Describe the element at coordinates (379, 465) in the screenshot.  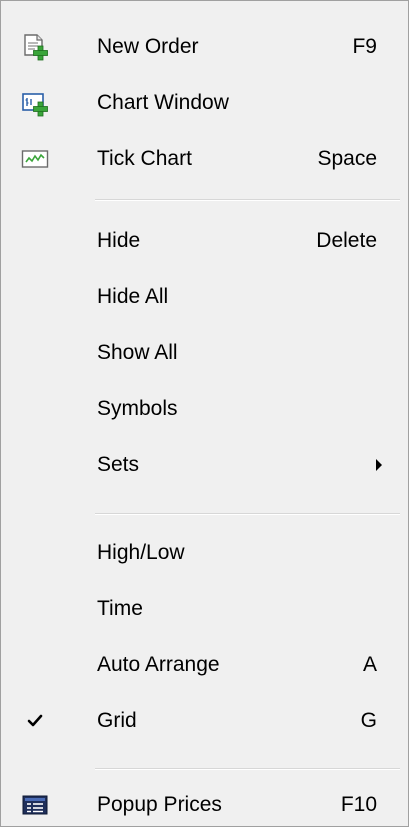
I see `submenu-arrow-icon` at that location.